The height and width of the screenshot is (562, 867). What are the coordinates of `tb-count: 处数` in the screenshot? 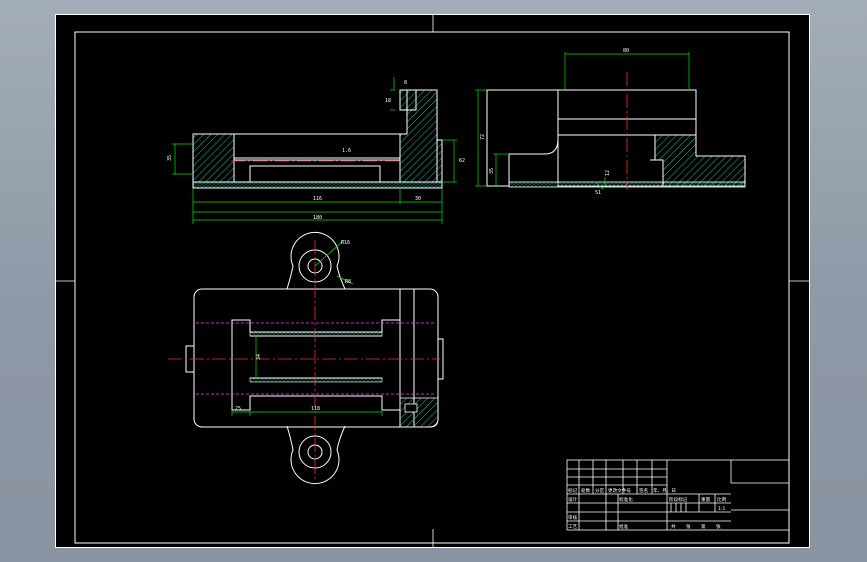 It's located at (586, 490).